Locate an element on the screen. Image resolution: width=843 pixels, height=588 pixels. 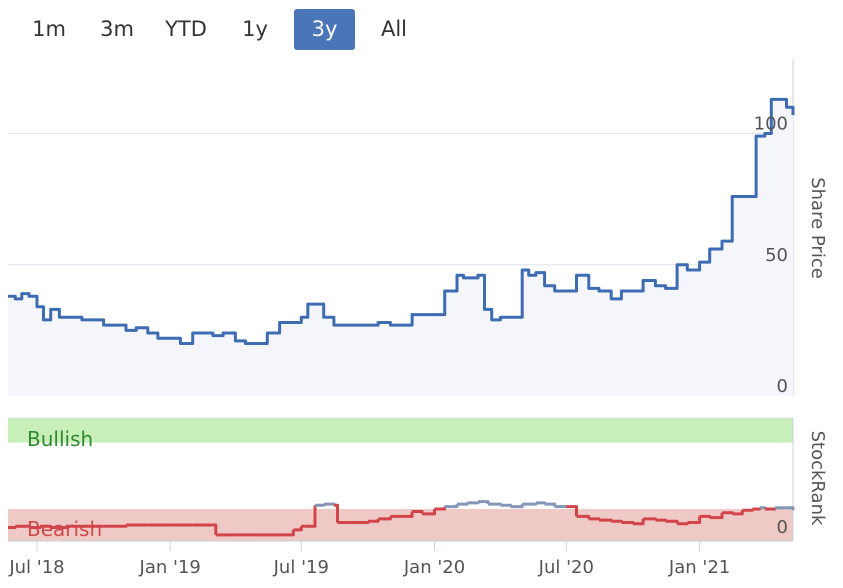
stockrank-tick-label-0: 0 is located at coordinates (782, 527).